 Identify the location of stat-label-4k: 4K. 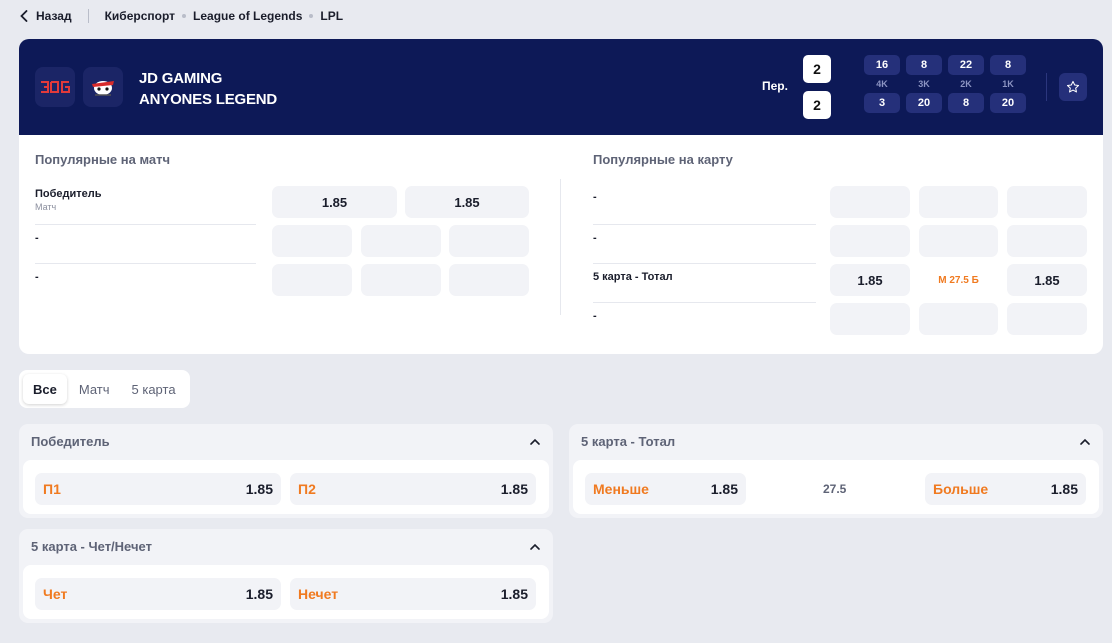
(882, 84).